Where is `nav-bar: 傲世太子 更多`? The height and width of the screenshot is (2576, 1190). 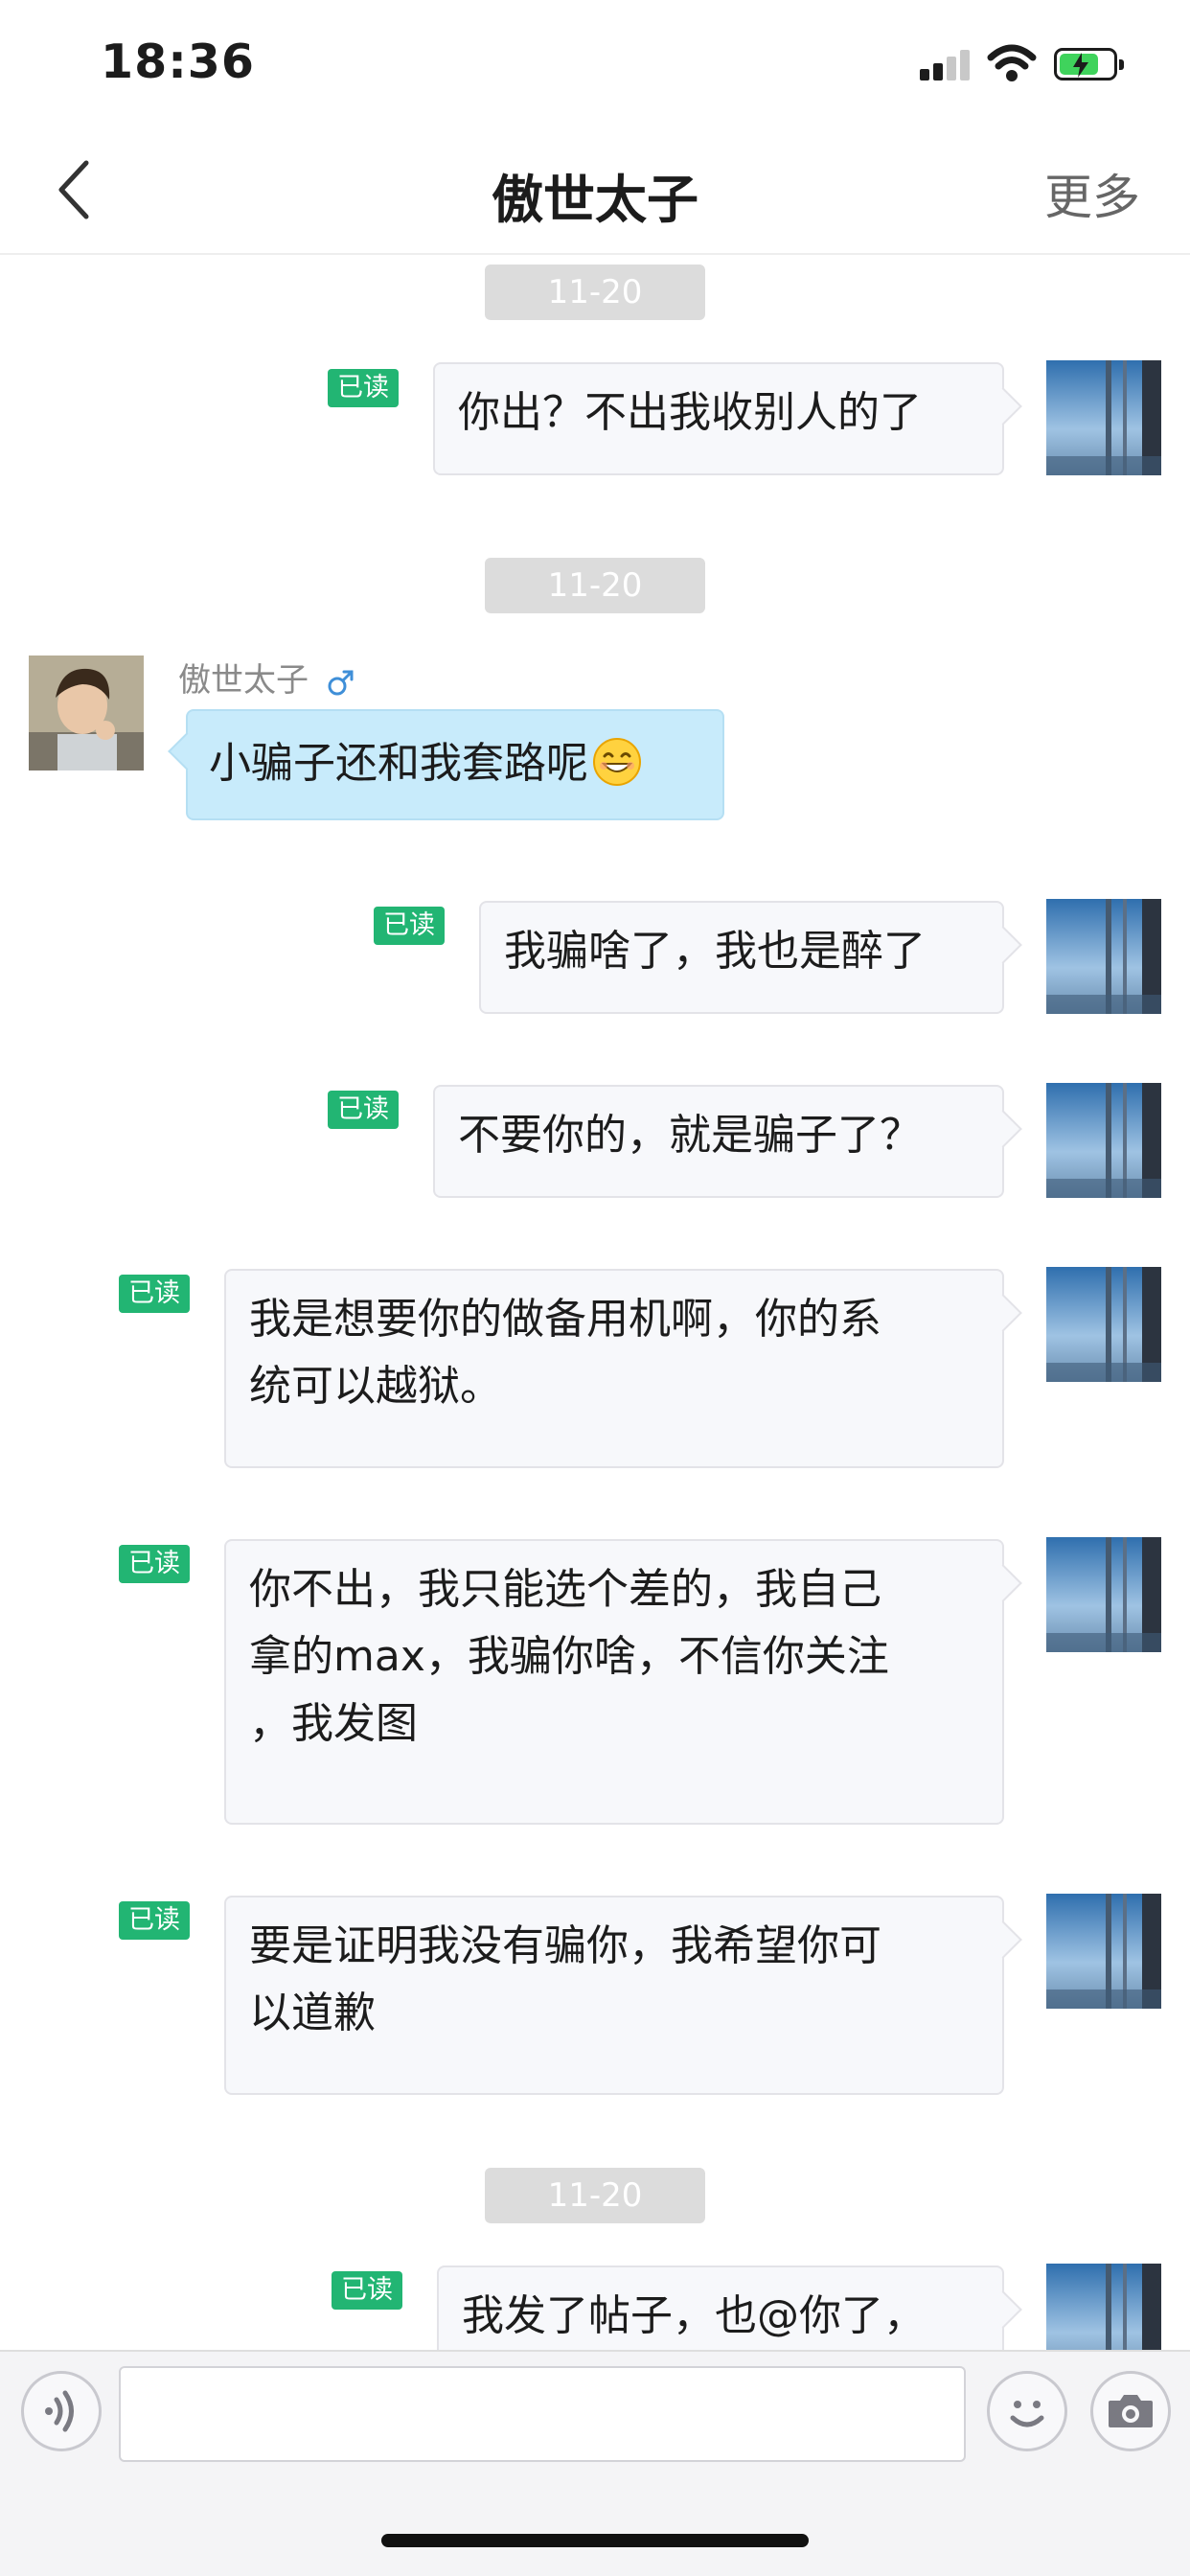
nav-bar: 傲世太子 更多 is located at coordinates (595, 190).